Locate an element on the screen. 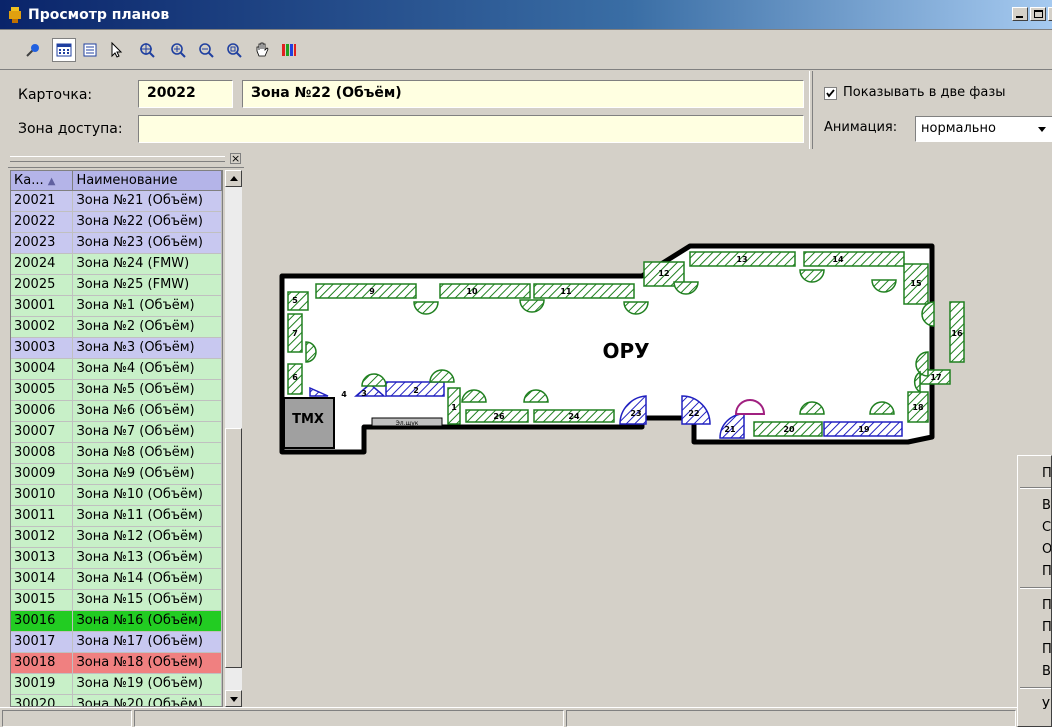 This screenshot has width=1052, height=727. list-scrollbar is located at coordinates (233, 438).